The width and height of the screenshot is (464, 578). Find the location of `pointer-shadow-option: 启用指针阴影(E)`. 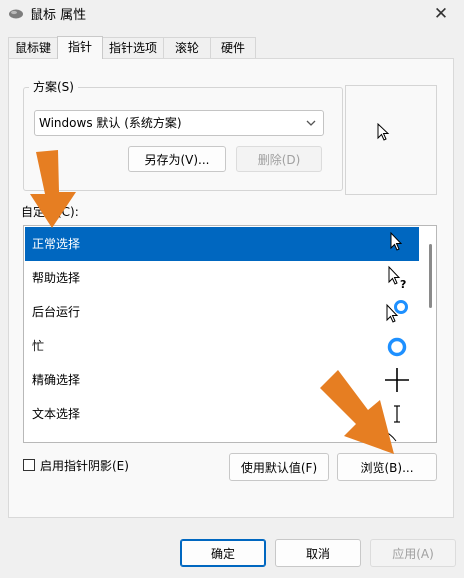

pointer-shadow-option: 启用指针阴影(E) is located at coordinates (76, 465).